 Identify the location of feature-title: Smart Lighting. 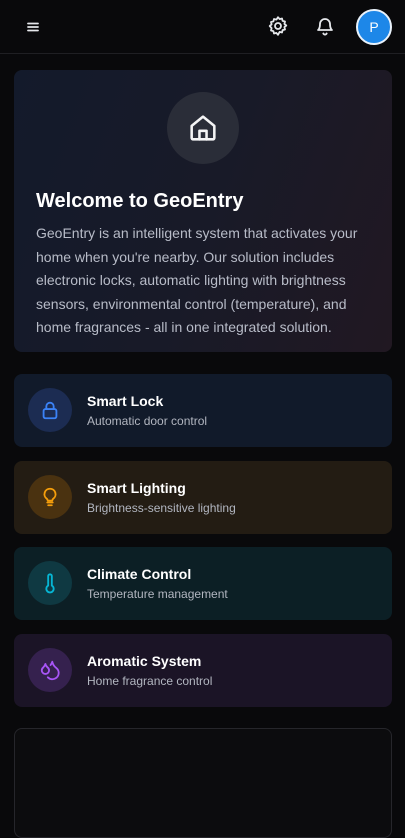
(136, 488).